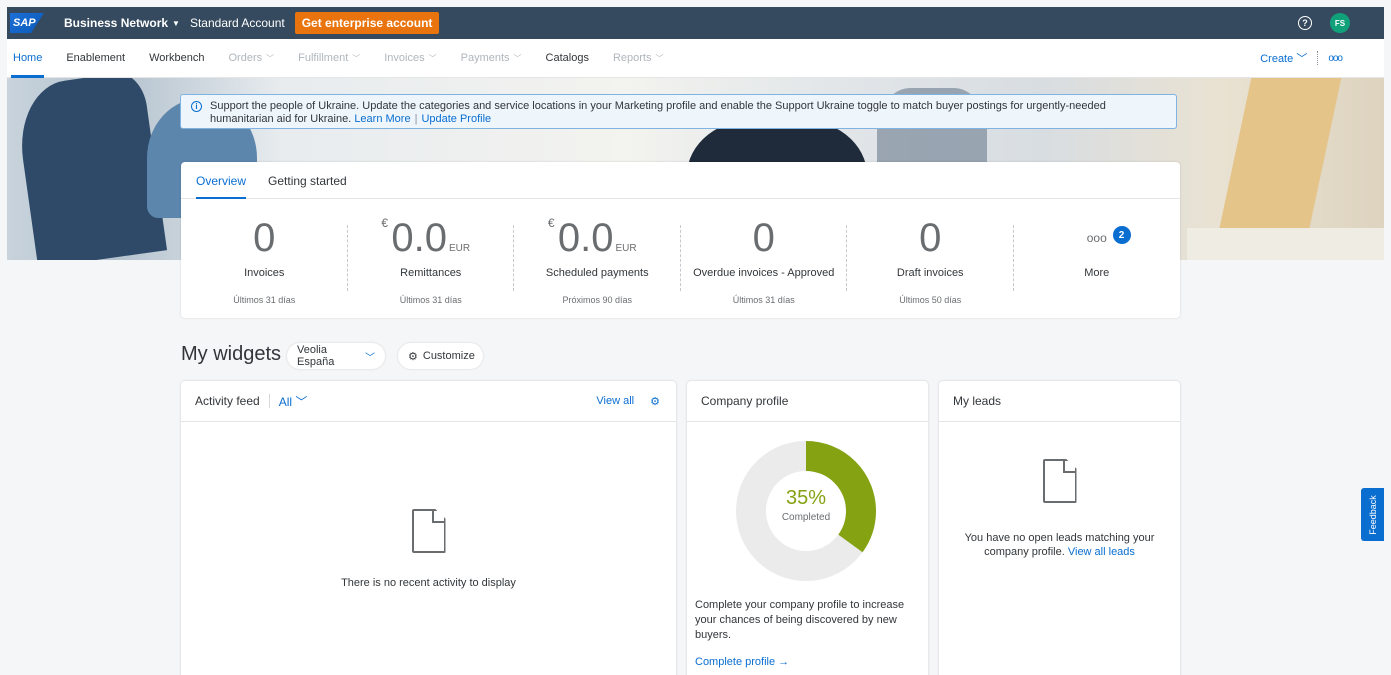 The width and height of the screenshot is (1391, 675). Describe the element at coordinates (336, 356) in the screenshot. I see `company-selector: Veolia España ﹀` at that location.